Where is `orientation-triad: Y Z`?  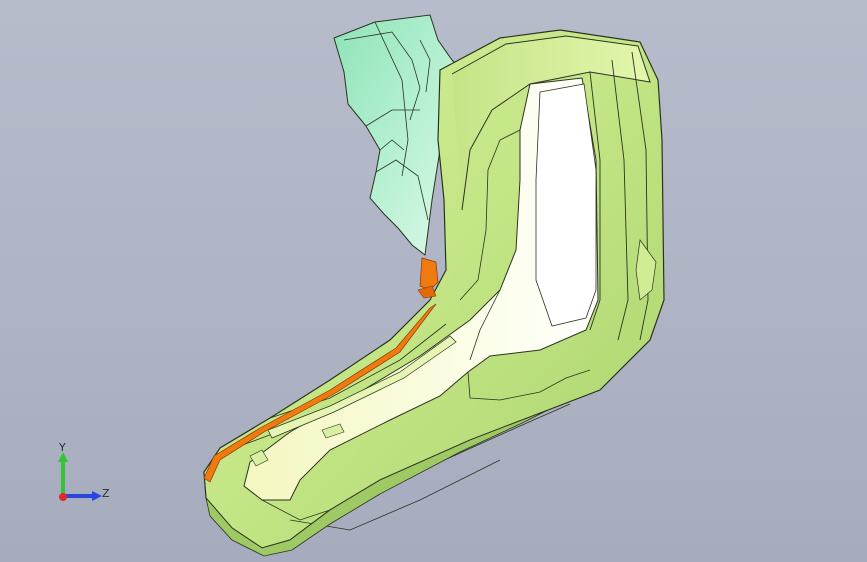
orientation-triad: Y Z is located at coordinates (84, 475).